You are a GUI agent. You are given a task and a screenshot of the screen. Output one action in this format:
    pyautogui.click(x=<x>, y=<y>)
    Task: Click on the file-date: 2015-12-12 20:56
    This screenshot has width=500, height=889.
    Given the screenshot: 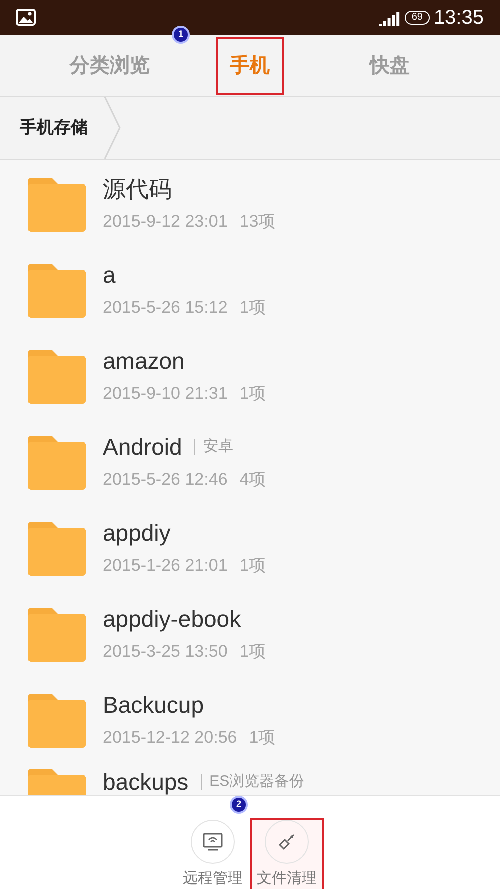 What is the action you would take?
    pyautogui.click(x=170, y=737)
    